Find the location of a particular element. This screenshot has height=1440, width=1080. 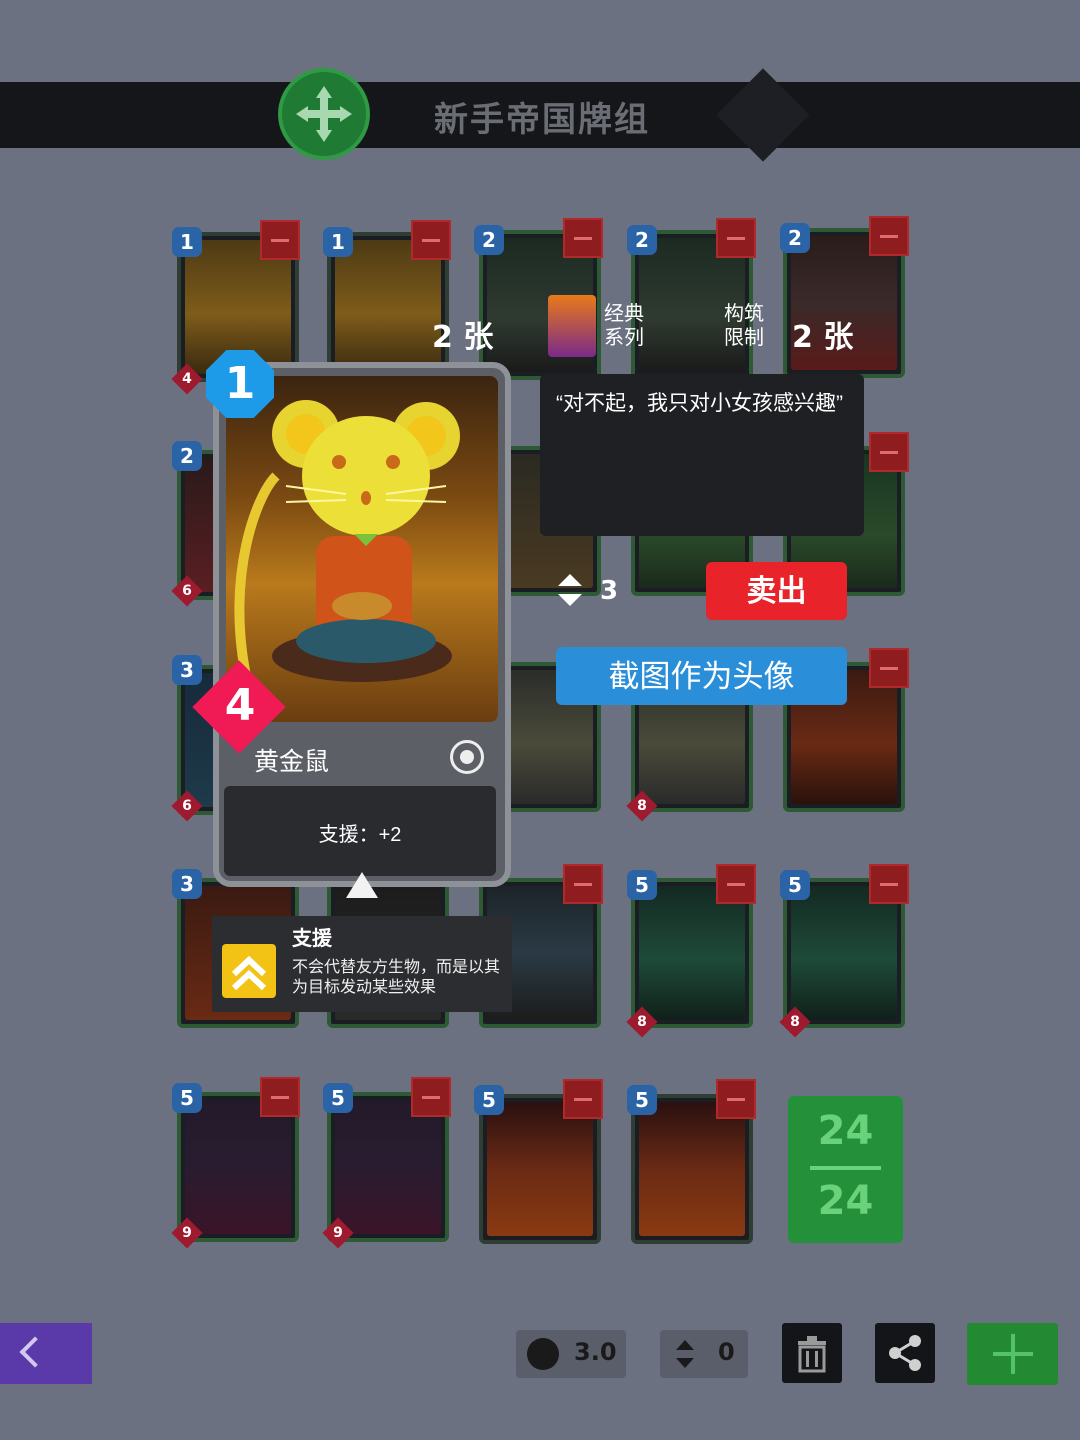

card-power-badge: 4 is located at coordinates (187, 379).